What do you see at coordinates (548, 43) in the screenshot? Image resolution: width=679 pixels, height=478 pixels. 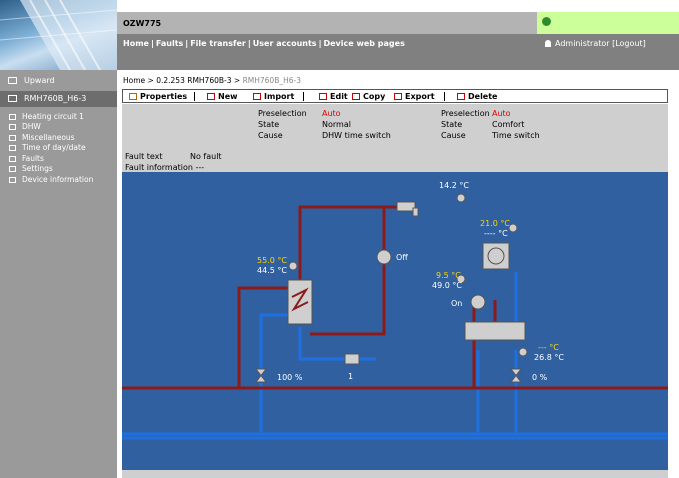 I see `user-icon` at bounding box center [548, 43].